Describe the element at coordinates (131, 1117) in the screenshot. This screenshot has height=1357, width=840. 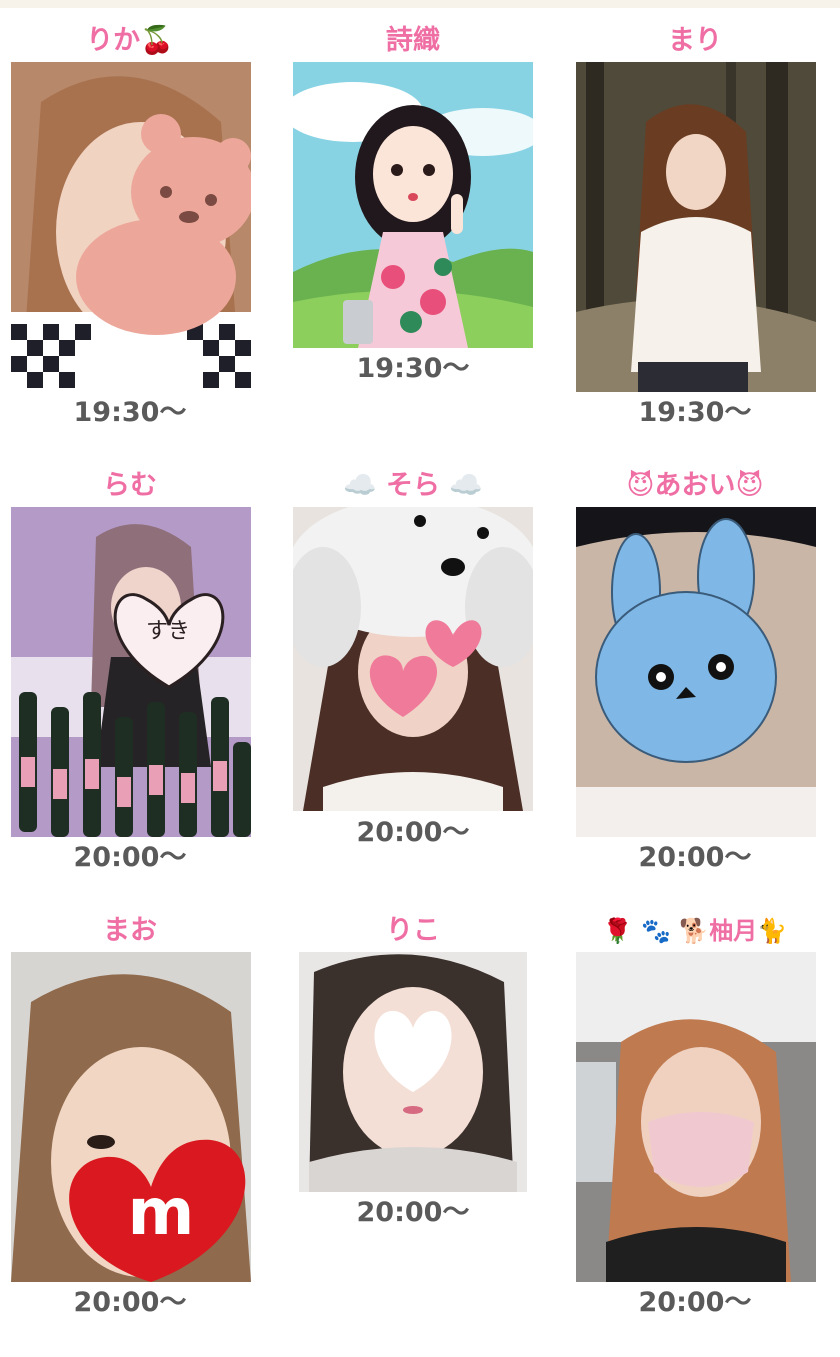
I see `cast-photo: m` at that location.